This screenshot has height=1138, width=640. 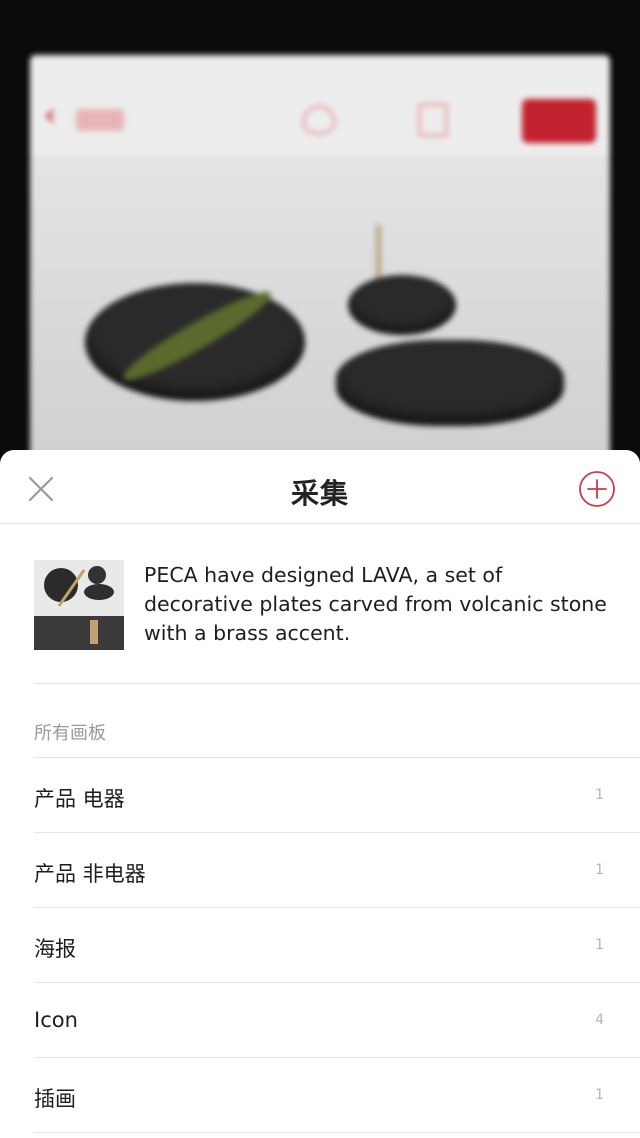 What do you see at coordinates (450, 383) in the screenshot?
I see `photo-plate-oval` at bounding box center [450, 383].